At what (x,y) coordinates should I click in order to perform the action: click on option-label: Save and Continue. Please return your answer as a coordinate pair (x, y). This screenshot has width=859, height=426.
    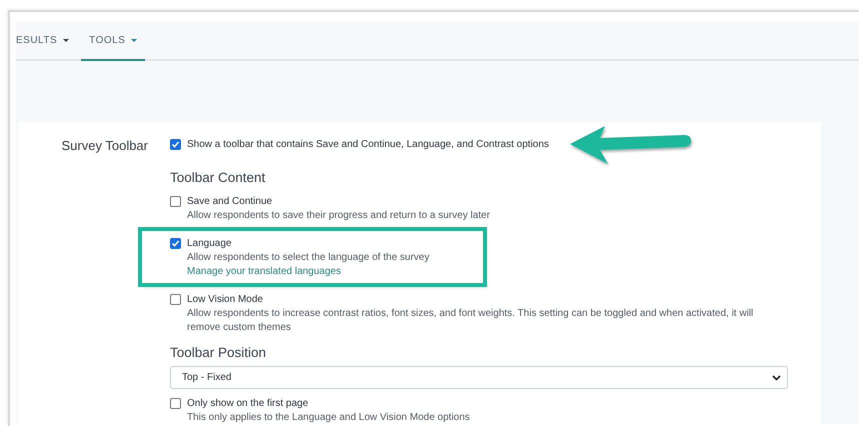
    Looking at the image, I should click on (230, 202).